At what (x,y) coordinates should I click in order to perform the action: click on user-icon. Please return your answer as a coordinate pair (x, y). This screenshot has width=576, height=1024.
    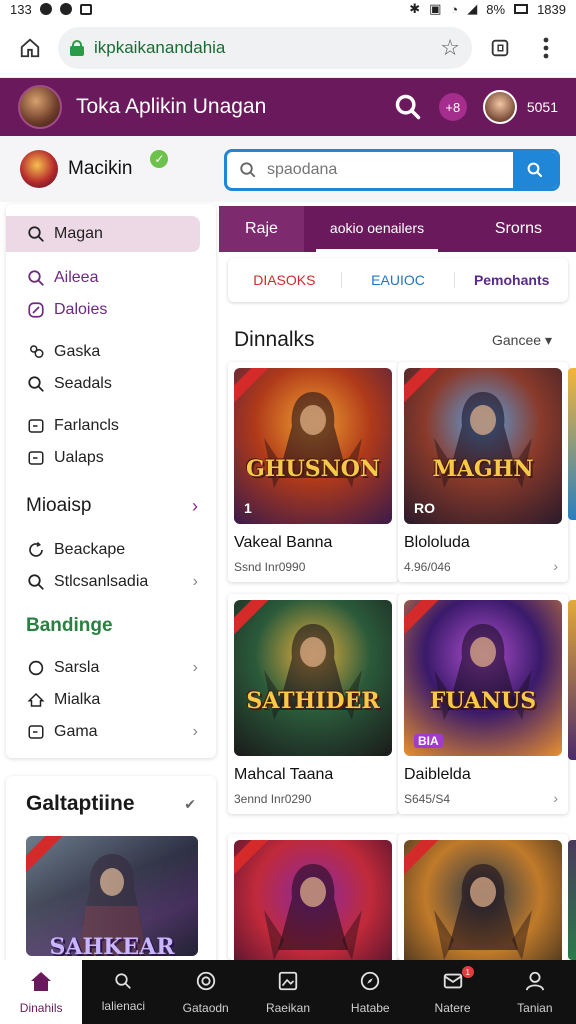
    Looking at the image, I should click on (535, 982).